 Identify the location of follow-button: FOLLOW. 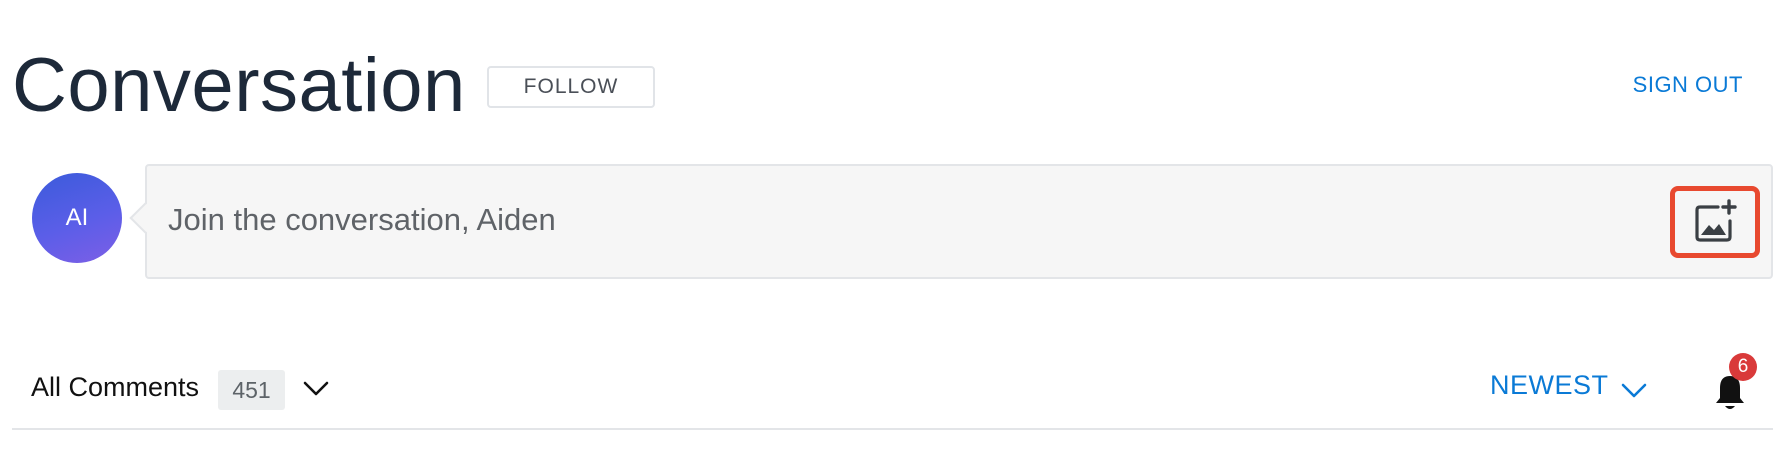
(571, 87).